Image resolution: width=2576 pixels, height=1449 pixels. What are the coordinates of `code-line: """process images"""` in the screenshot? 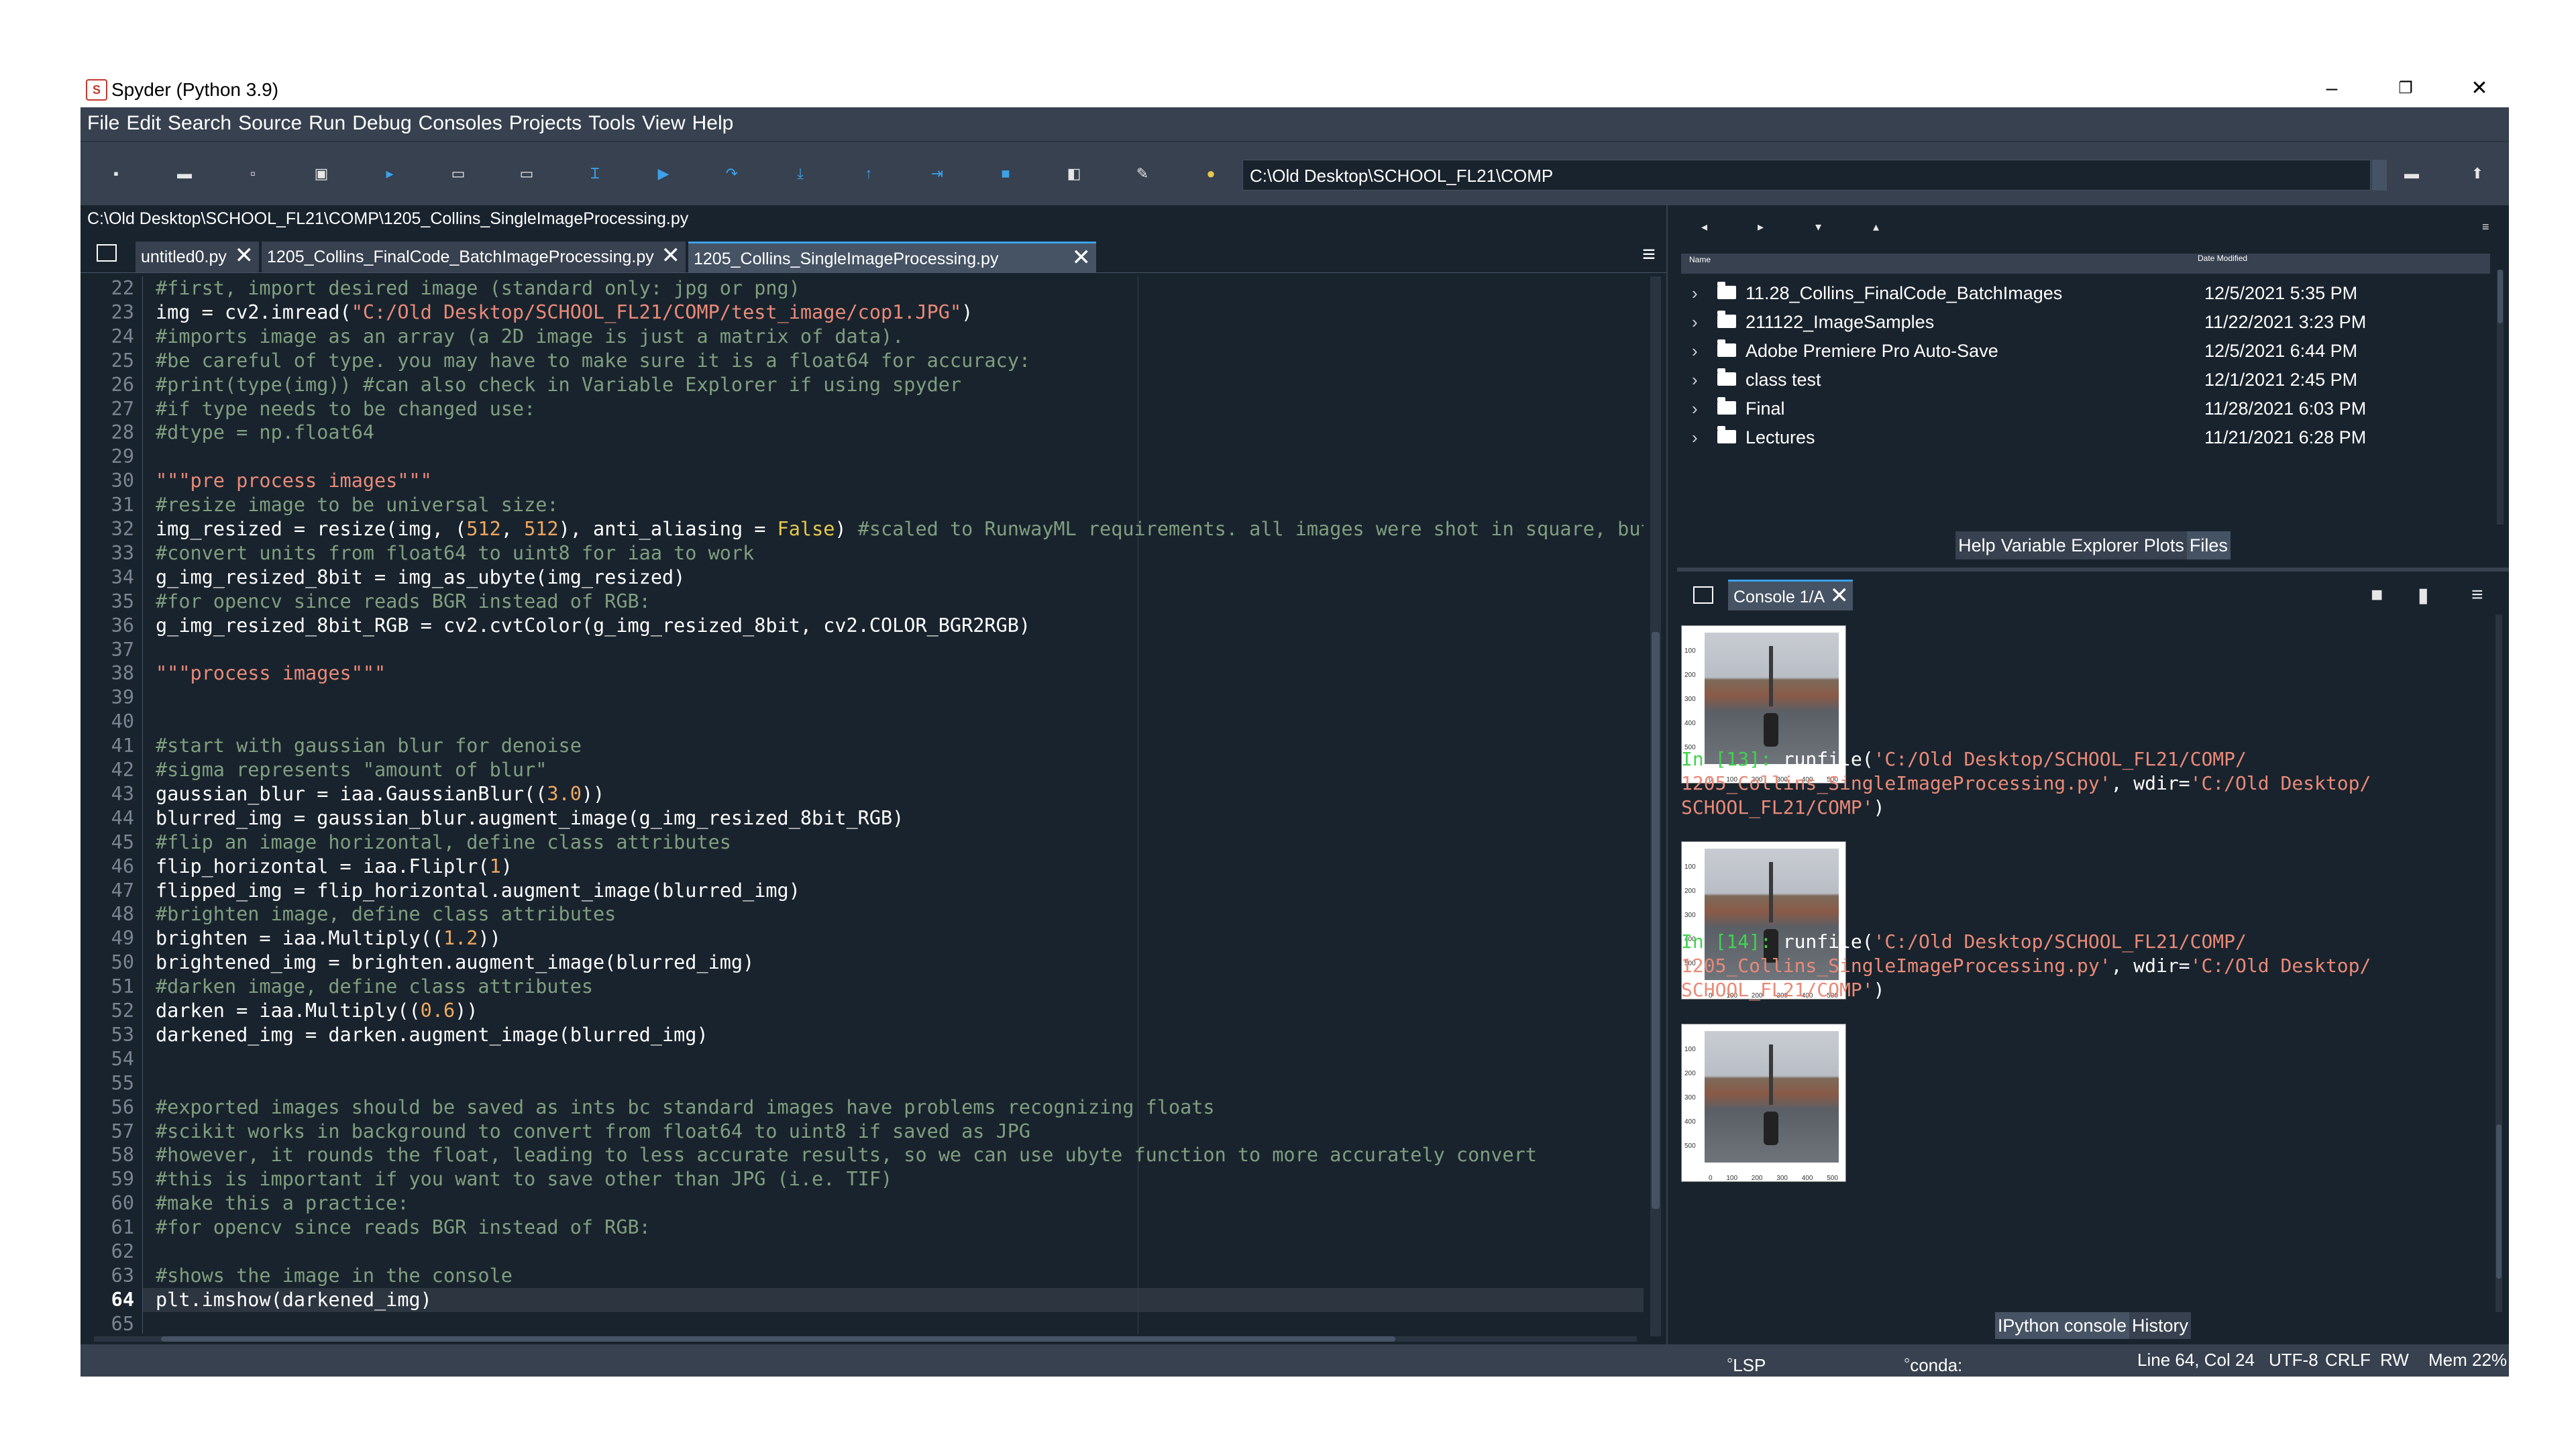 It's located at (271, 673).